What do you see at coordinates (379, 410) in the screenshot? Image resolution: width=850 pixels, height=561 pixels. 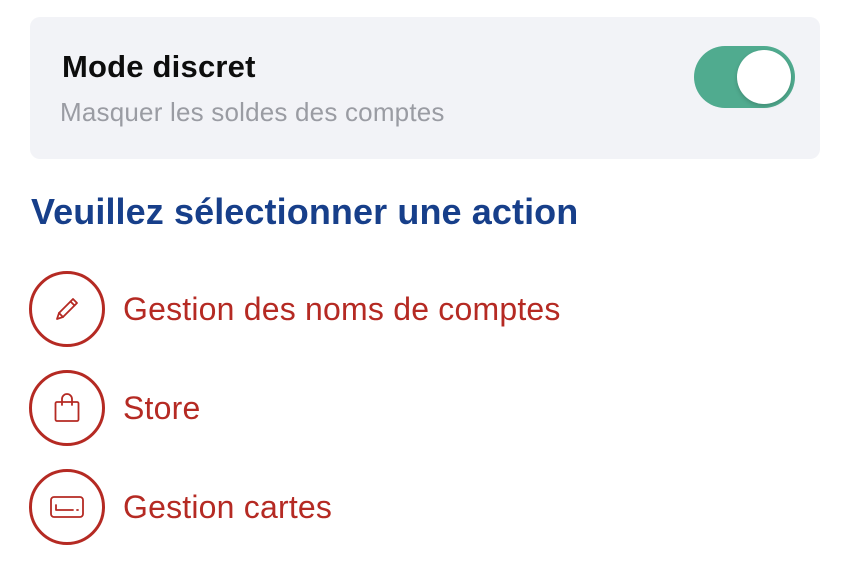 I see `action-item-store: Store` at bounding box center [379, 410].